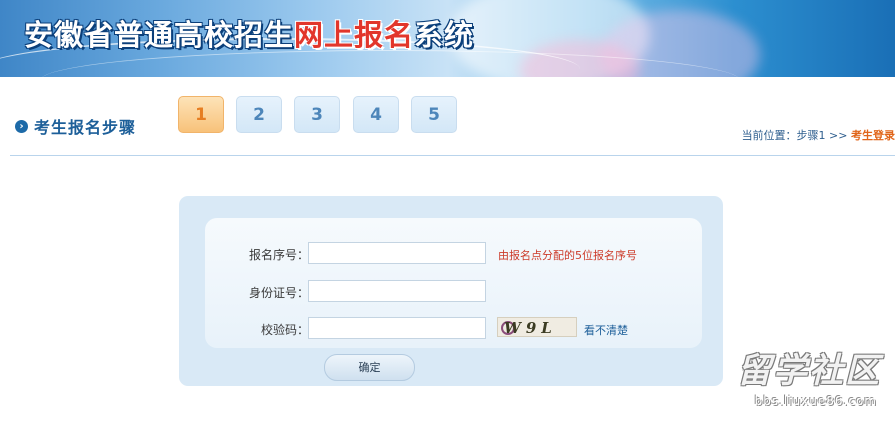 This screenshot has height=422, width=895. What do you see at coordinates (85, 127) in the screenshot?
I see `steps-heading-label: 考生报名步骤` at bounding box center [85, 127].